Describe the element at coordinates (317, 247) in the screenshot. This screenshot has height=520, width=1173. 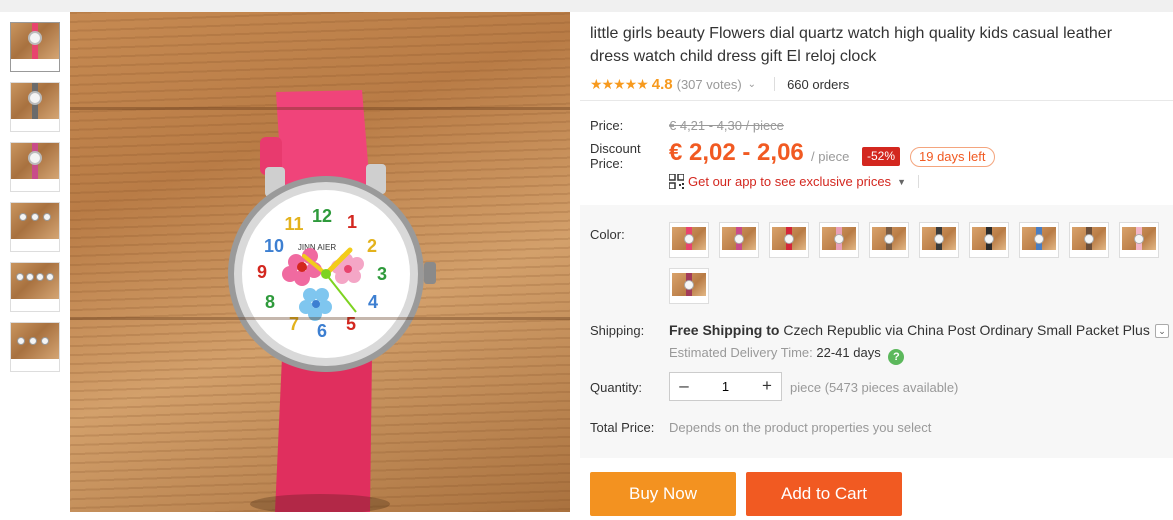
I see `svg-text: JINN AIER` at that location.